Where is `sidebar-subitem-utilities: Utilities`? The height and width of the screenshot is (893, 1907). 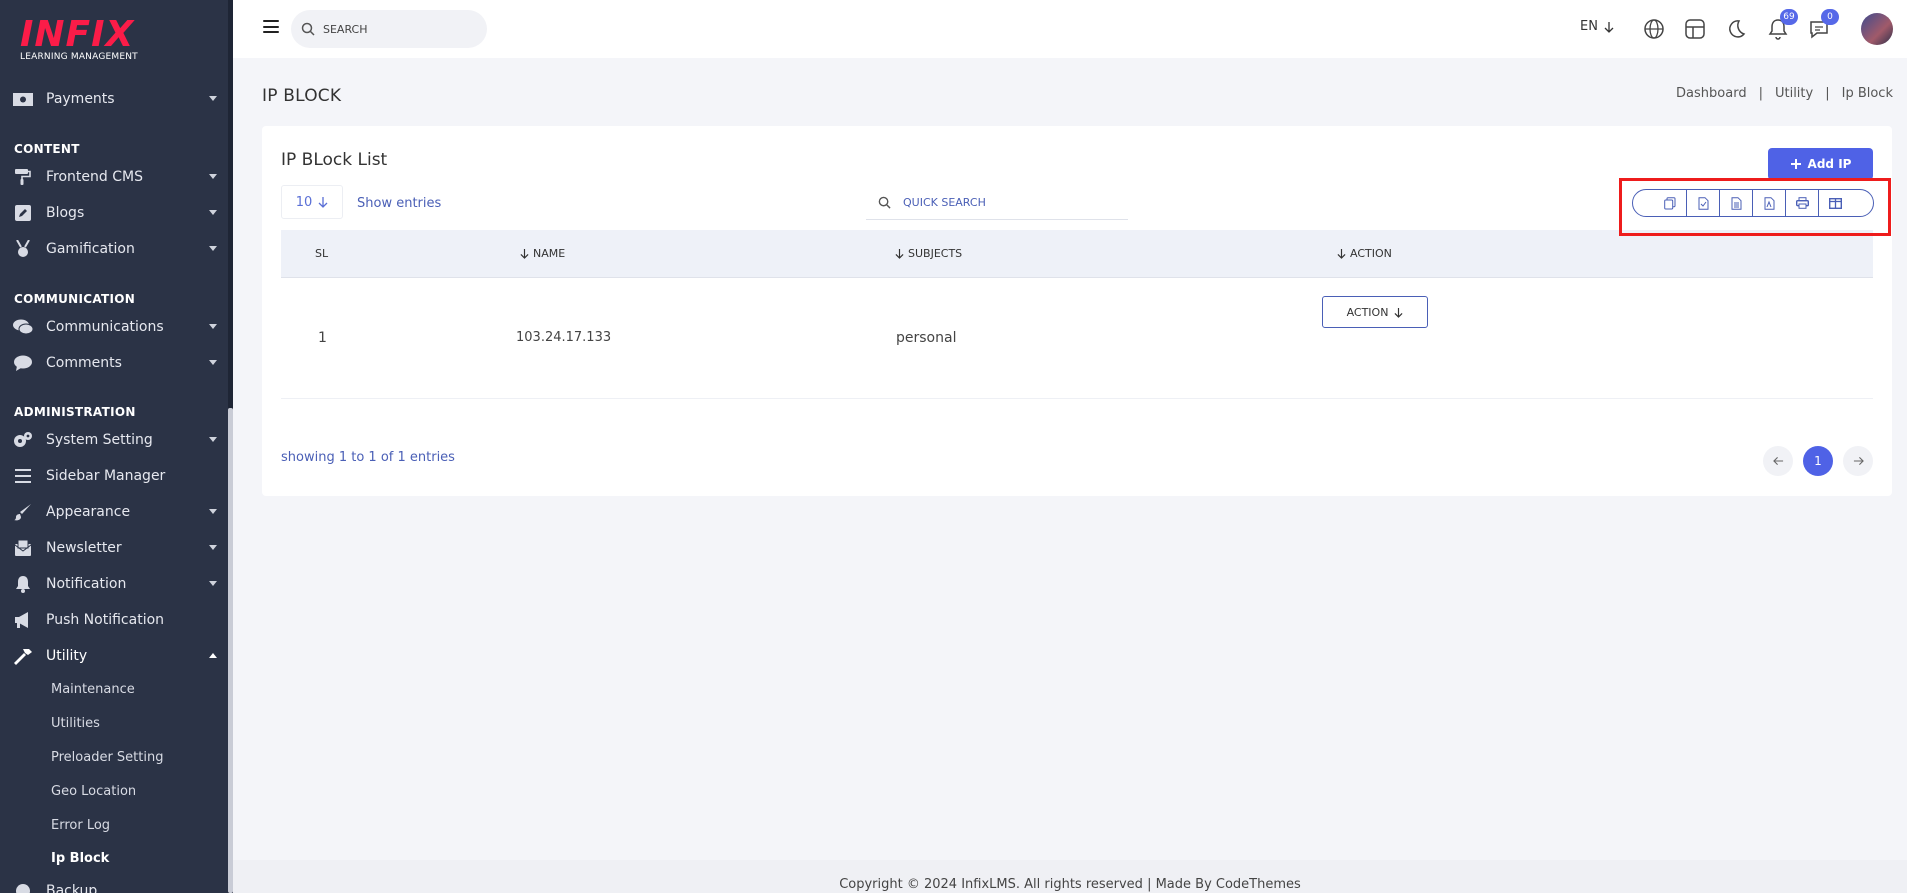
sidebar-subitem-utilities: Utilities is located at coordinates (75, 723).